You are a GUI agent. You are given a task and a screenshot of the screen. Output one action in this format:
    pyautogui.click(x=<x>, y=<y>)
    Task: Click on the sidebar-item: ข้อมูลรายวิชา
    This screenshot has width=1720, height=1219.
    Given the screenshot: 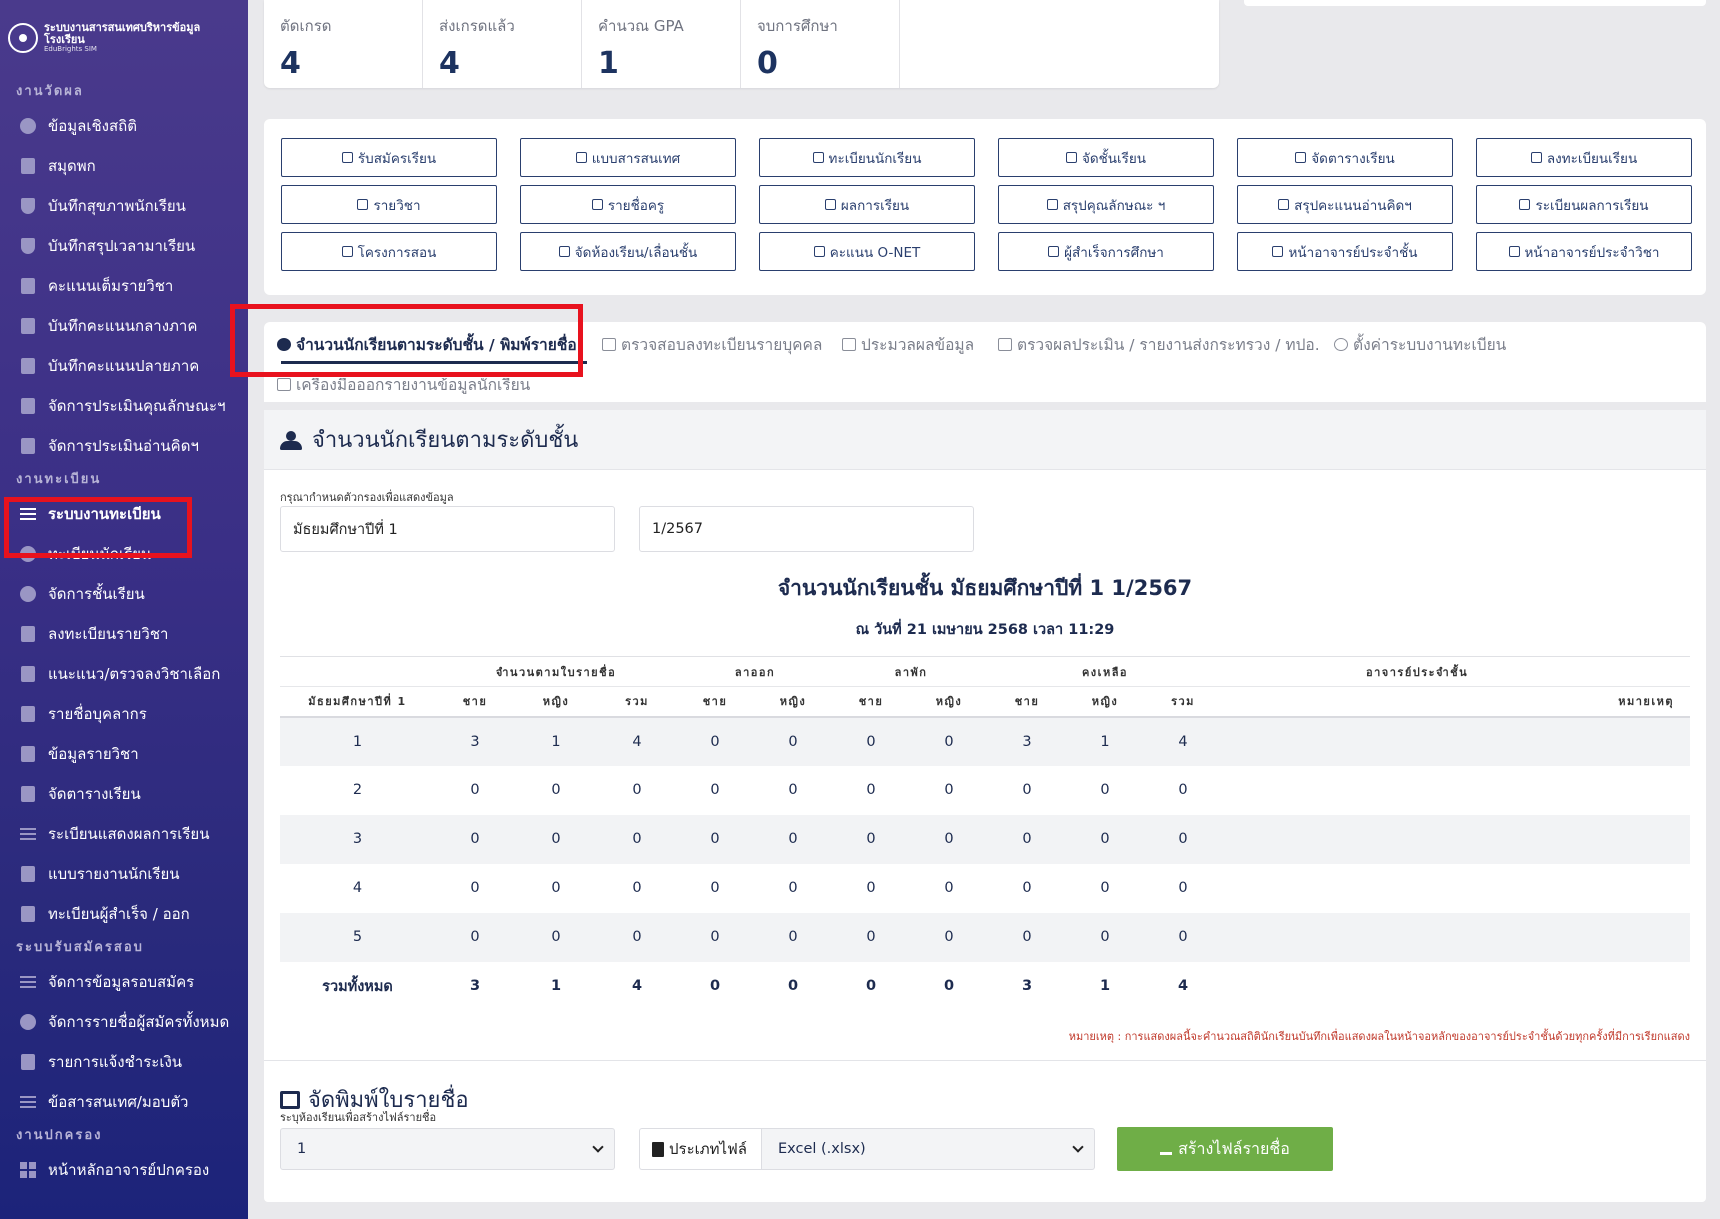 What is the action you would take?
    pyautogui.click(x=124, y=754)
    